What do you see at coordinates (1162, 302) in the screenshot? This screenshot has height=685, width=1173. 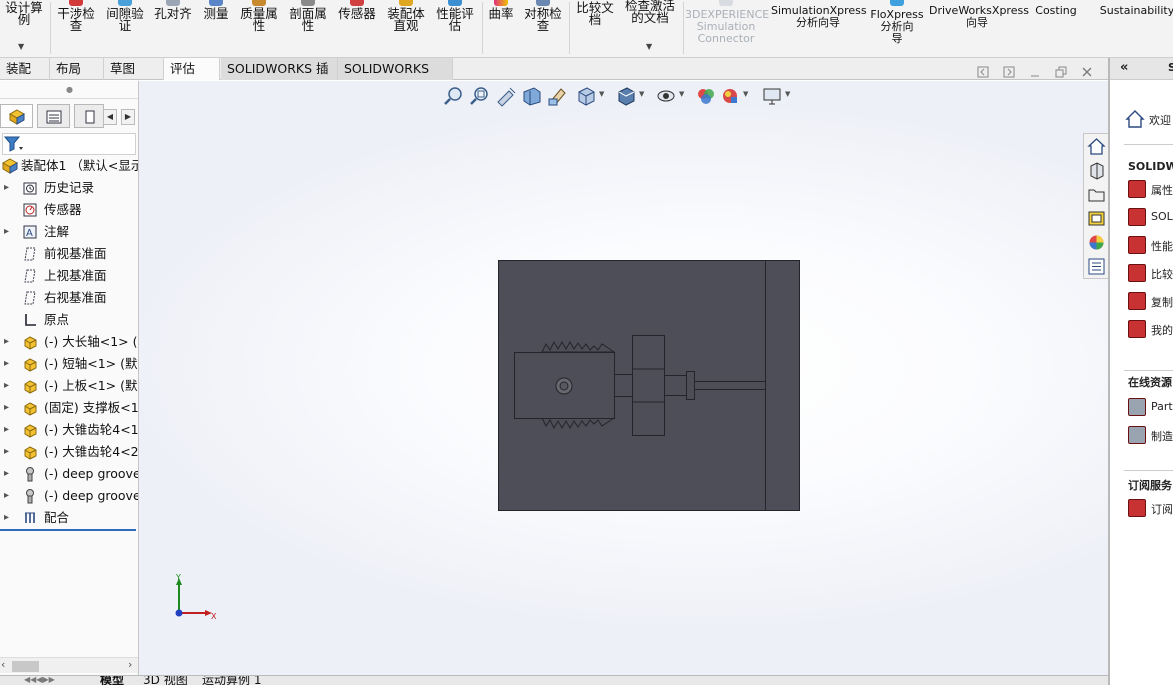 I see `task-pane-link: 复制` at bounding box center [1162, 302].